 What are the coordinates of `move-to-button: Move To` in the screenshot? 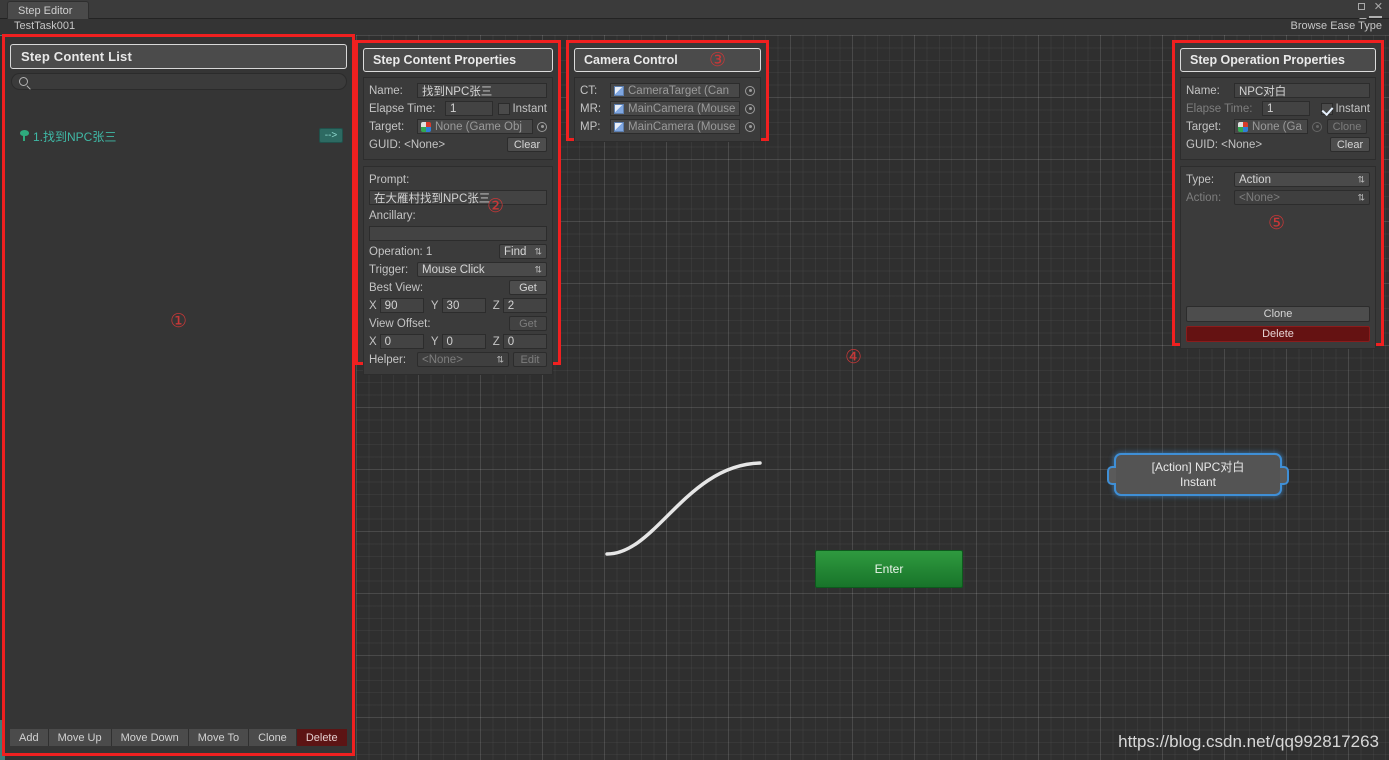 It's located at (219, 737).